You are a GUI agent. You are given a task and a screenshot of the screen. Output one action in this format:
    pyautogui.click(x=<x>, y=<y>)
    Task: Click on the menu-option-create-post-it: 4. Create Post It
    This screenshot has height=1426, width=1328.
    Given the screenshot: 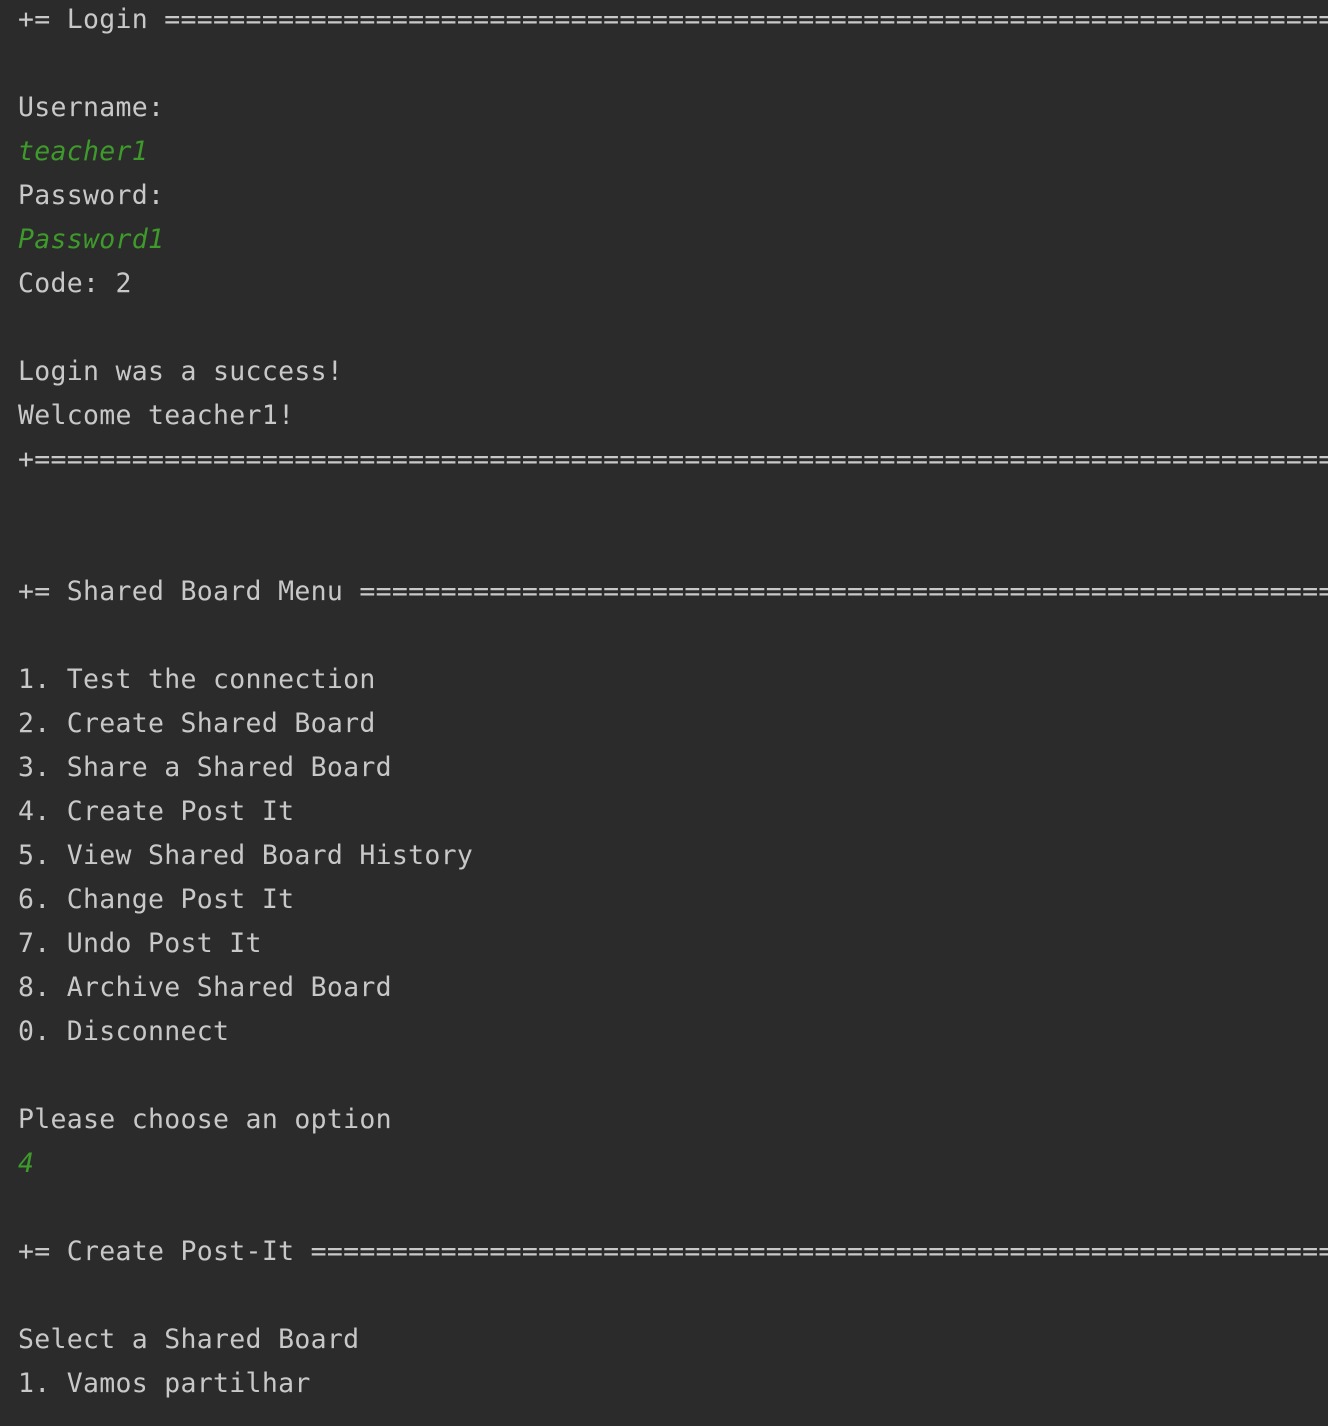 What is the action you would take?
    pyautogui.click(x=156, y=811)
    